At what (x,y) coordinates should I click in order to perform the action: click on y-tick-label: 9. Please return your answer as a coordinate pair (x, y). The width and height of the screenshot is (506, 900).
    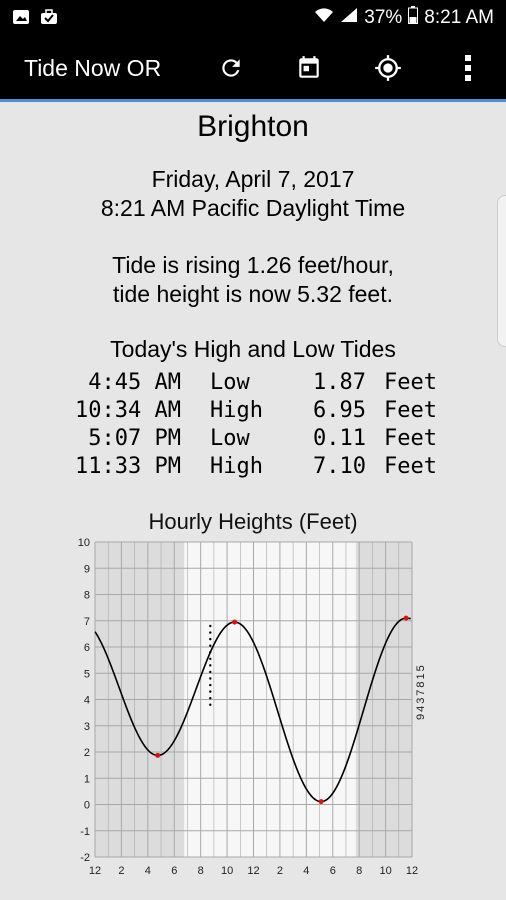
    Looking at the image, I should click on (87, 569).